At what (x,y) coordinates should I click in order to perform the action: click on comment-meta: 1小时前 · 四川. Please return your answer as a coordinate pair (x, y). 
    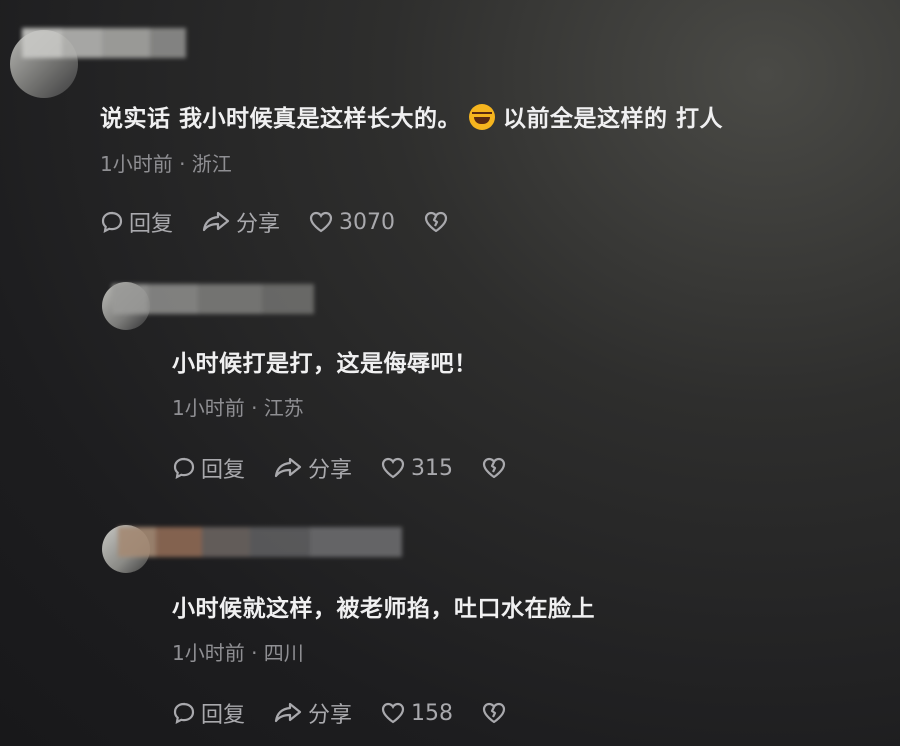
    Looking at the image, I should click on (238, 653).